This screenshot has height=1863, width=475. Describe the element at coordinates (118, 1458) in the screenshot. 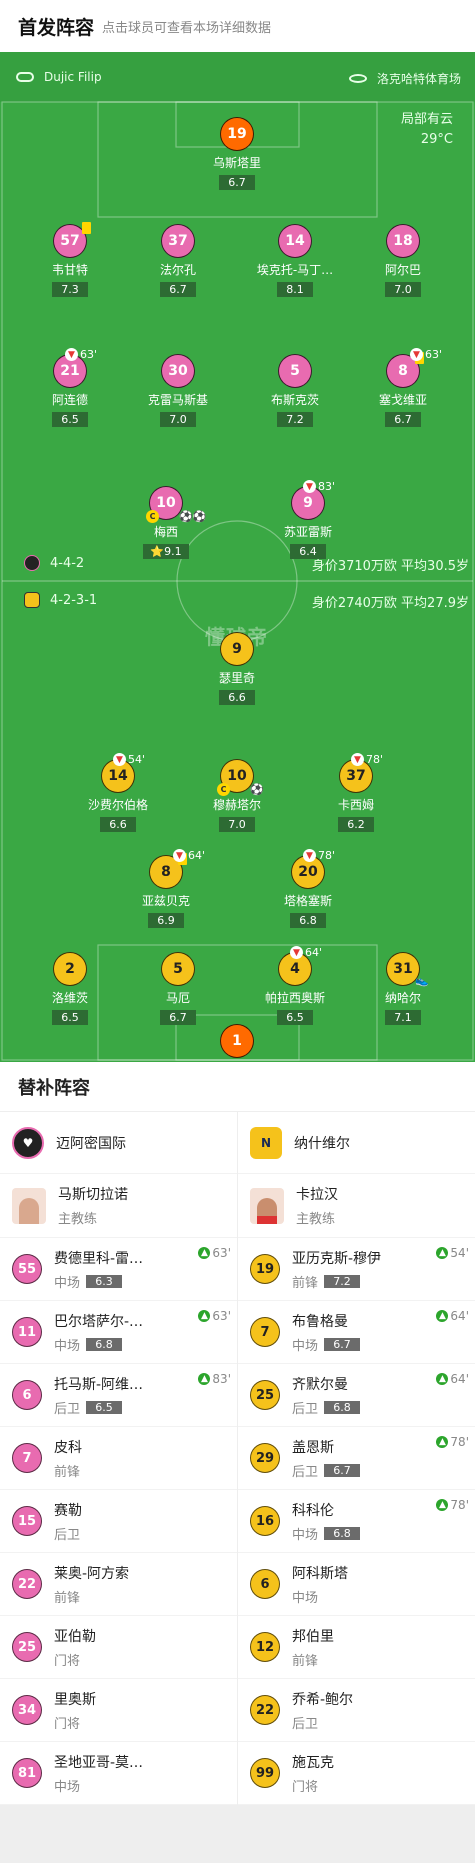

I see `bench-player-row: 7 皮科 前锋` at that location.